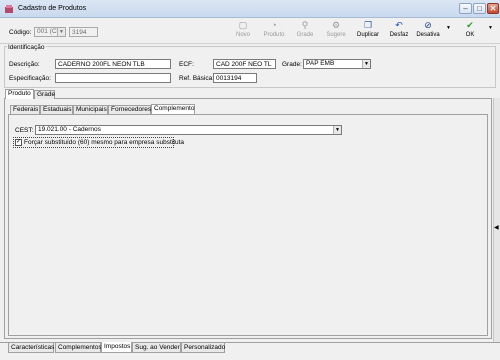  What do you see at coordinates (83, 32) in the screenshot?
I see `codigo-input` at bounding box center [83, 32].